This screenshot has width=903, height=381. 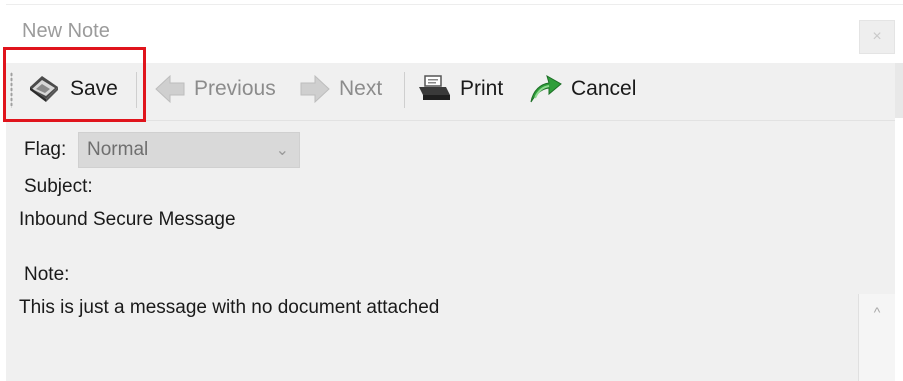 I want to click on next-arrow-icon, so click(x=315, y=89).